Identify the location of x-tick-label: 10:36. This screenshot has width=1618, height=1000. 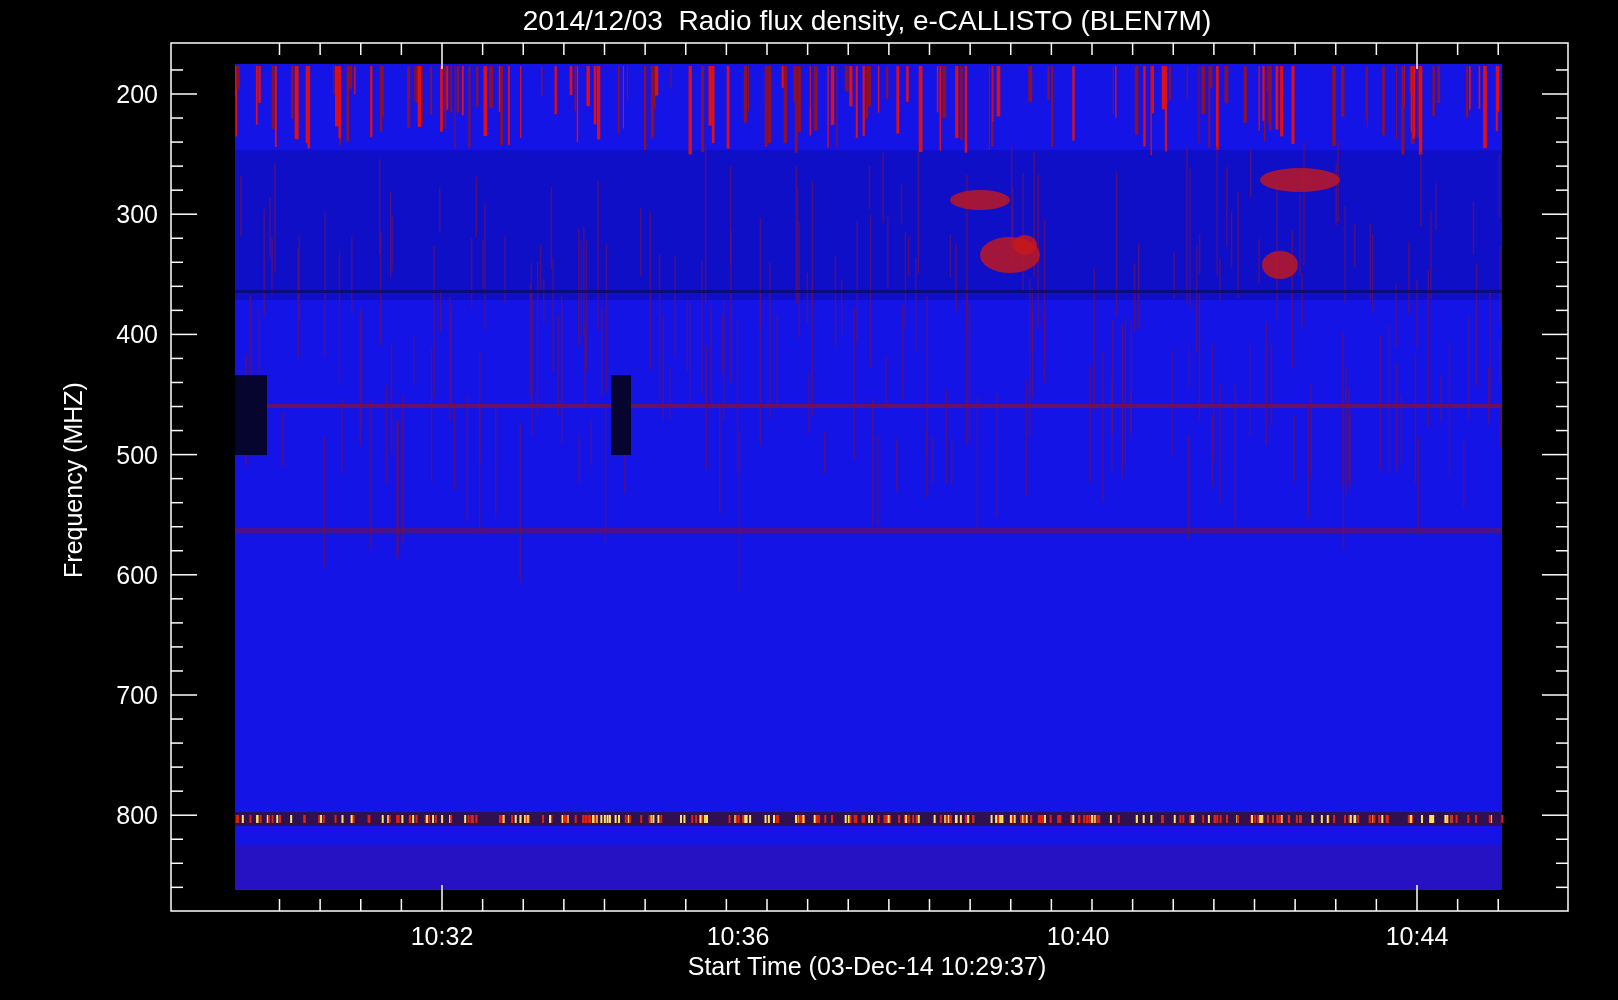
(738, 936).